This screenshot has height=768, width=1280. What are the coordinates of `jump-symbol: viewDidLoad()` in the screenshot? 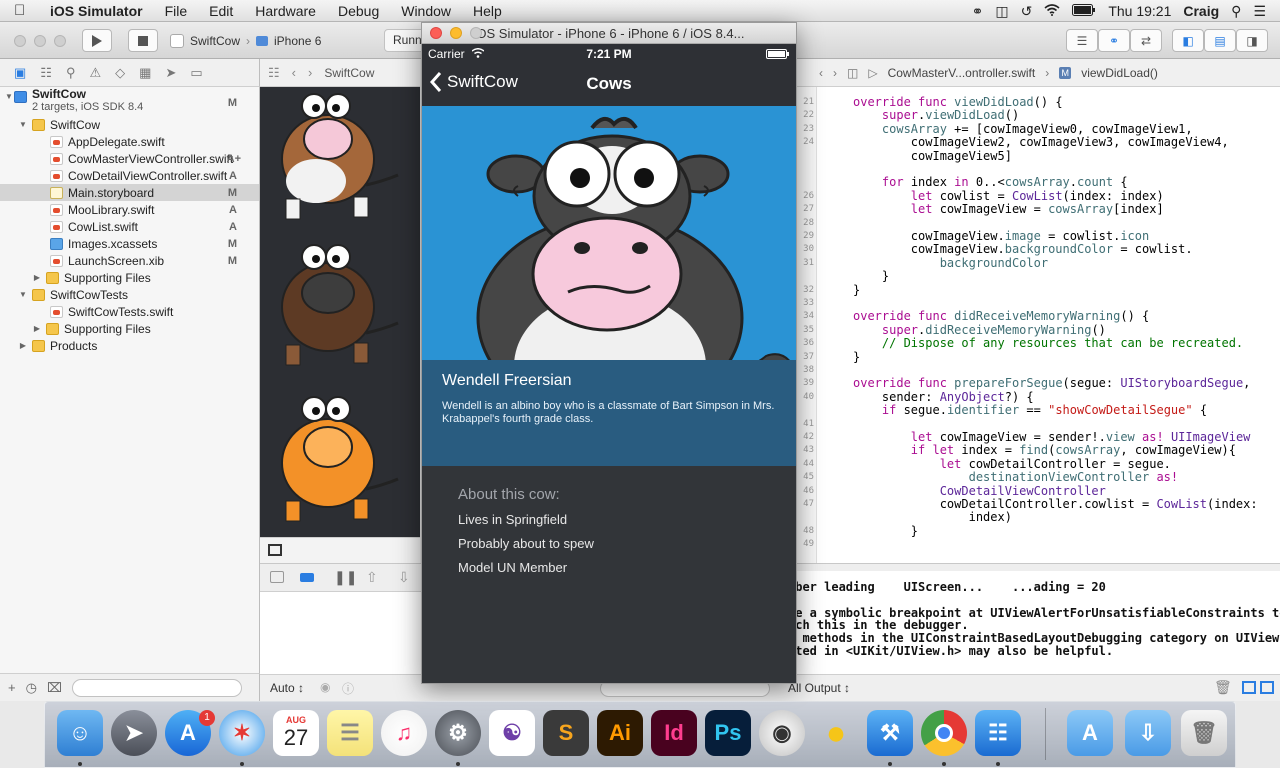 It's located at (1119, 73).